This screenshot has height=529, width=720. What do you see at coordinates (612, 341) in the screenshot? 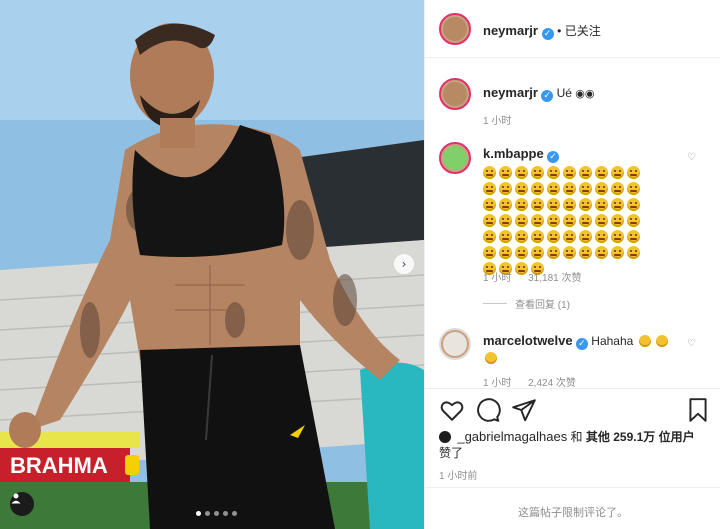
I see `comment-text: Hahaha` at bounding box center [612, 341].